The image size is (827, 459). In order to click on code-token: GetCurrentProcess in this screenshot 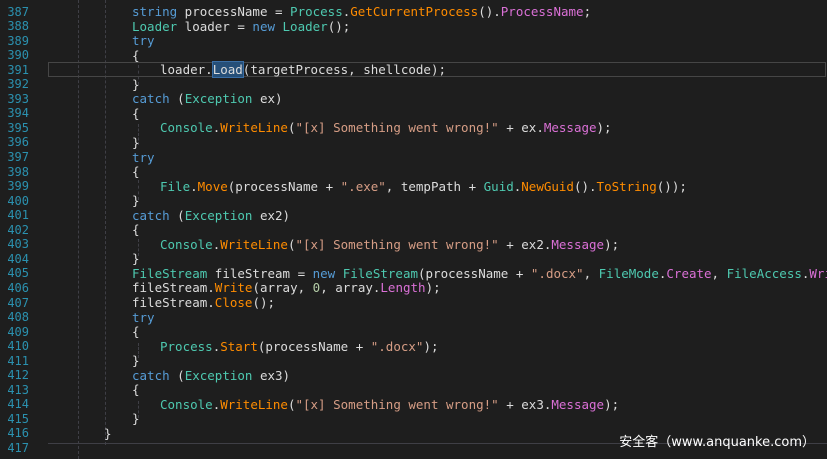, I will do `click(414, 11)`.